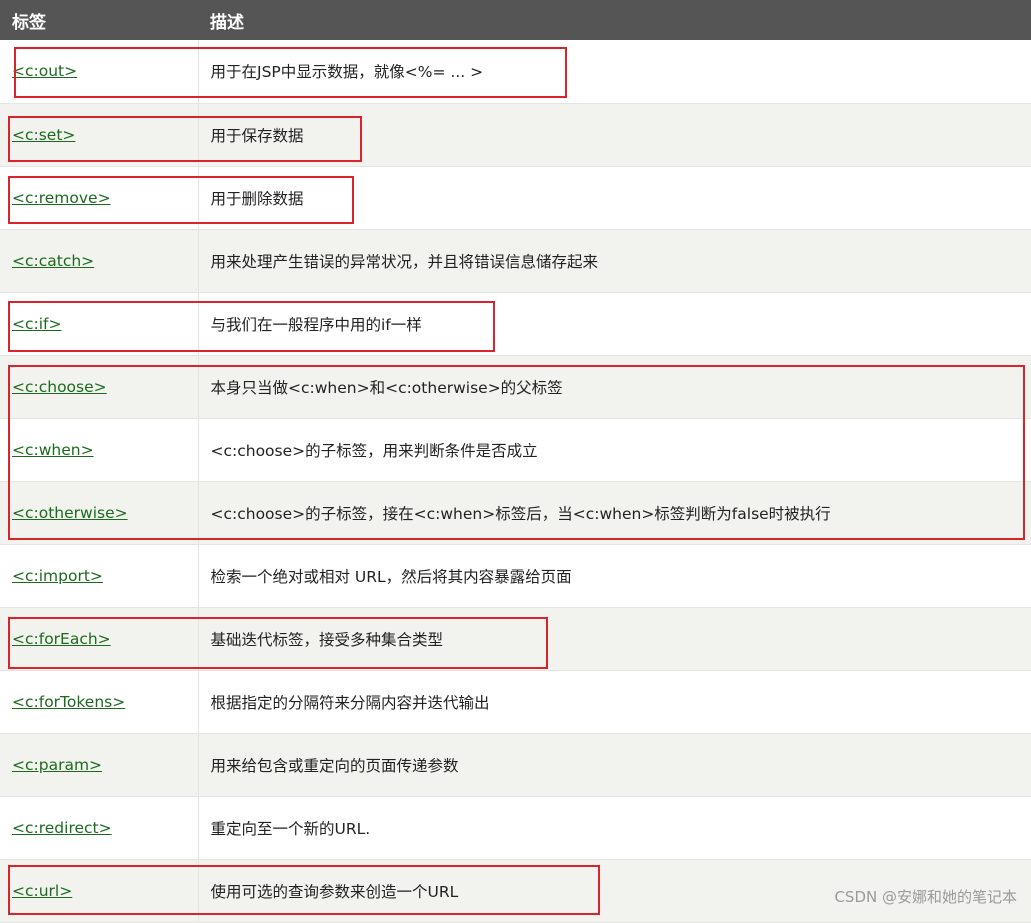  What do you see at coordinates (227, 22) in the screenshot?
I see `header-desc: 描述` at bounding box center [227, 22].